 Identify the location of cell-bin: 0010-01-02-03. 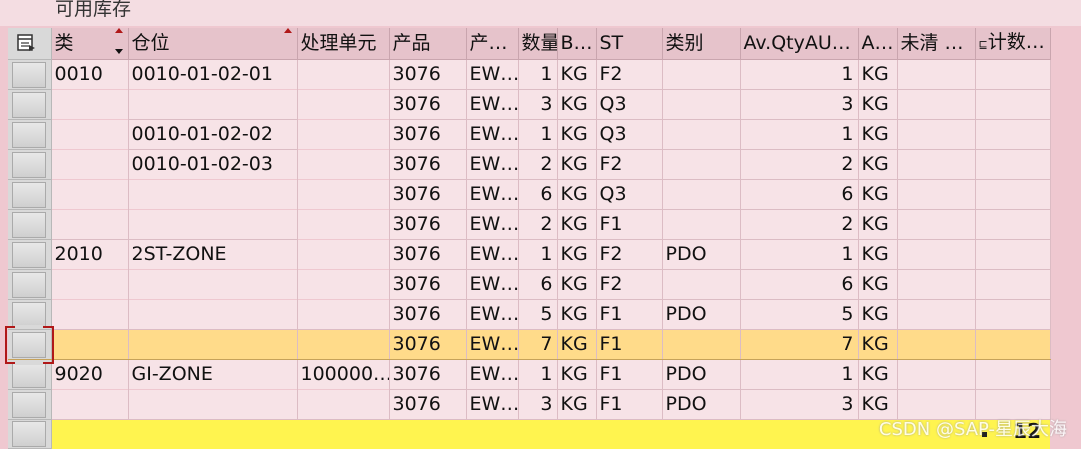
(213, 164).